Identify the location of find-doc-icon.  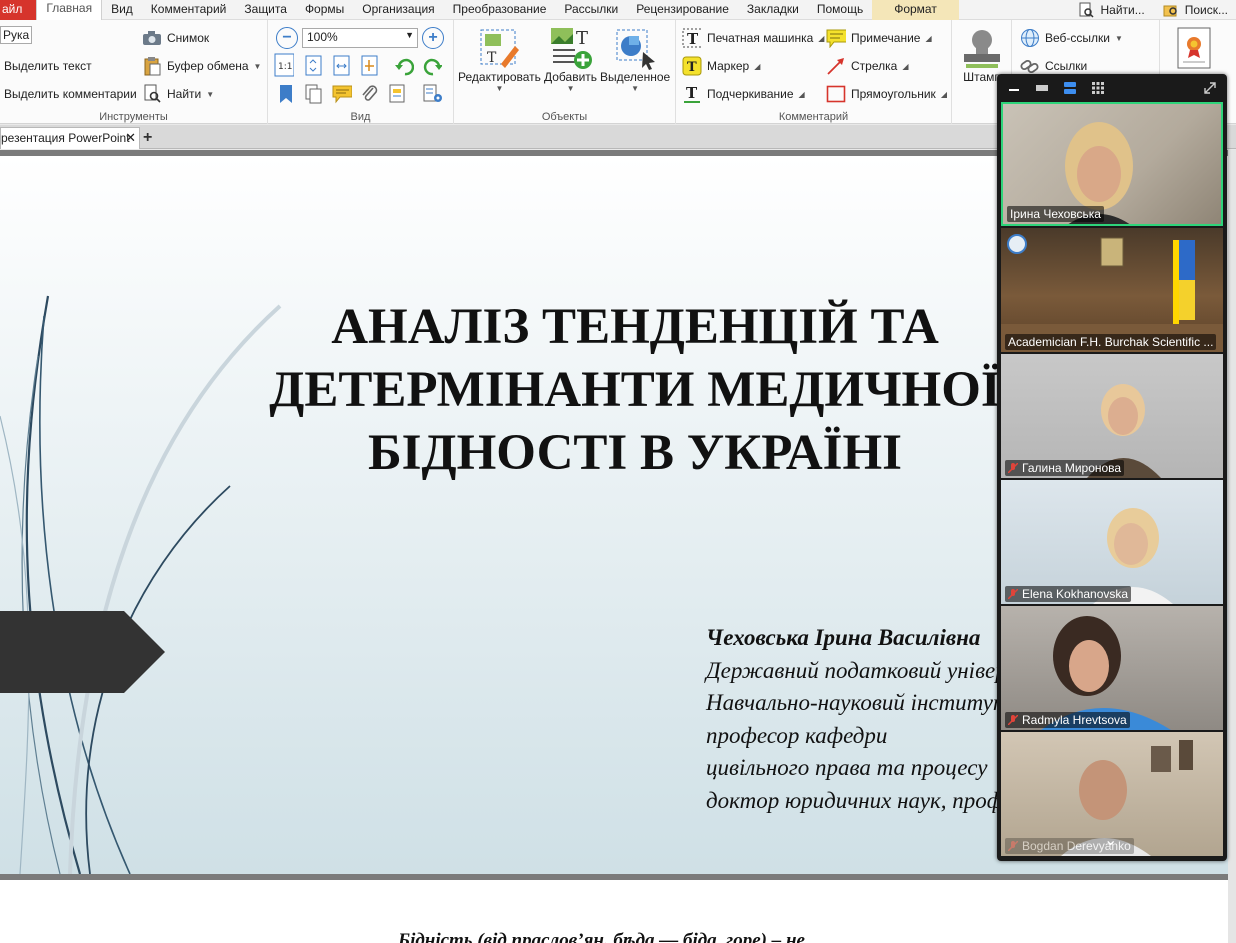
(1086, 10).